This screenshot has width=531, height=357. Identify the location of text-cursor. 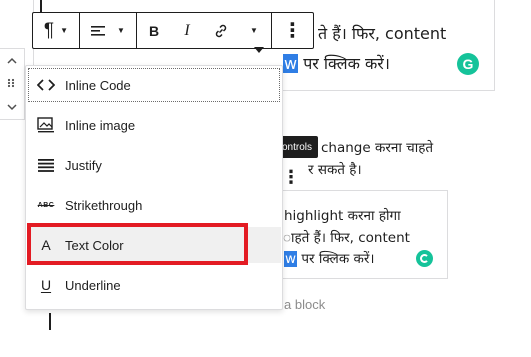
(50, 321).